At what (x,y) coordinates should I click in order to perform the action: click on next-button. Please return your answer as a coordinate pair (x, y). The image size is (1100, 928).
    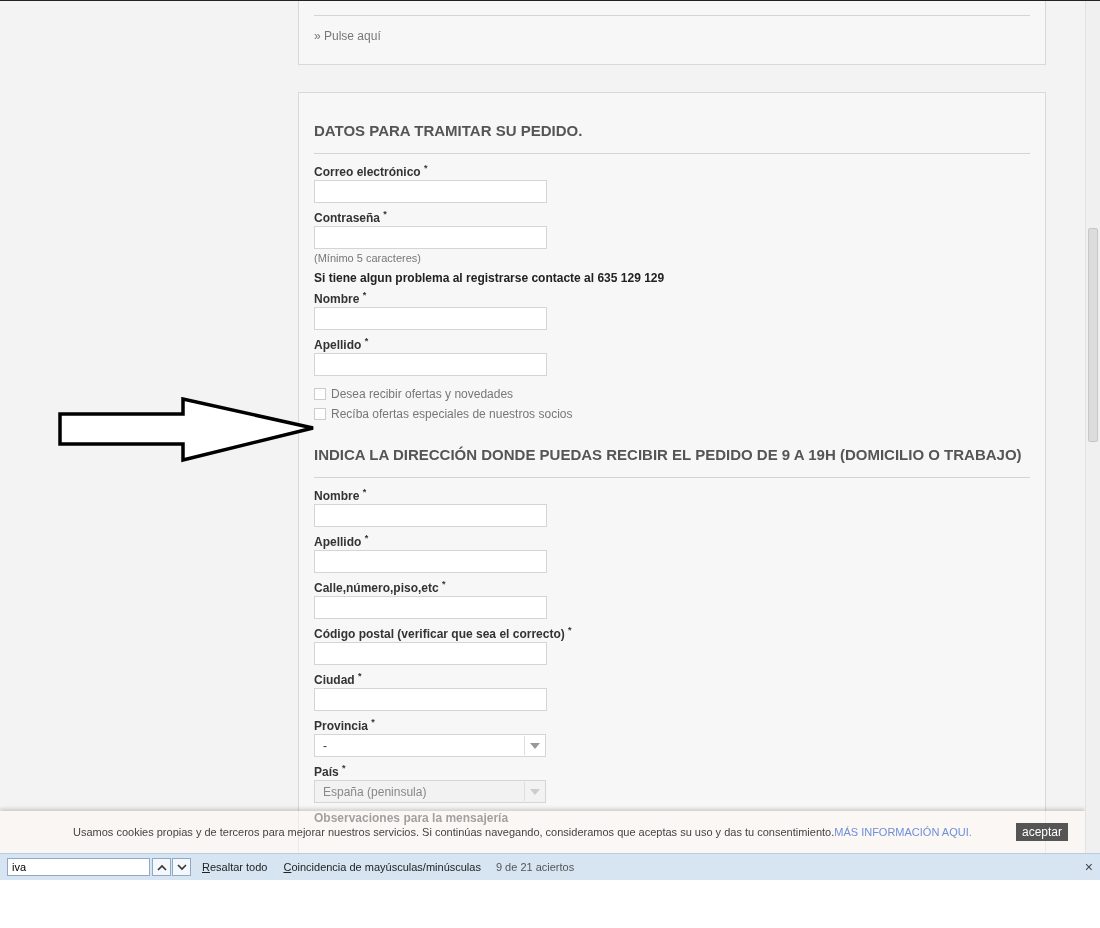
    Looking at the image, I should click on (181, 867).